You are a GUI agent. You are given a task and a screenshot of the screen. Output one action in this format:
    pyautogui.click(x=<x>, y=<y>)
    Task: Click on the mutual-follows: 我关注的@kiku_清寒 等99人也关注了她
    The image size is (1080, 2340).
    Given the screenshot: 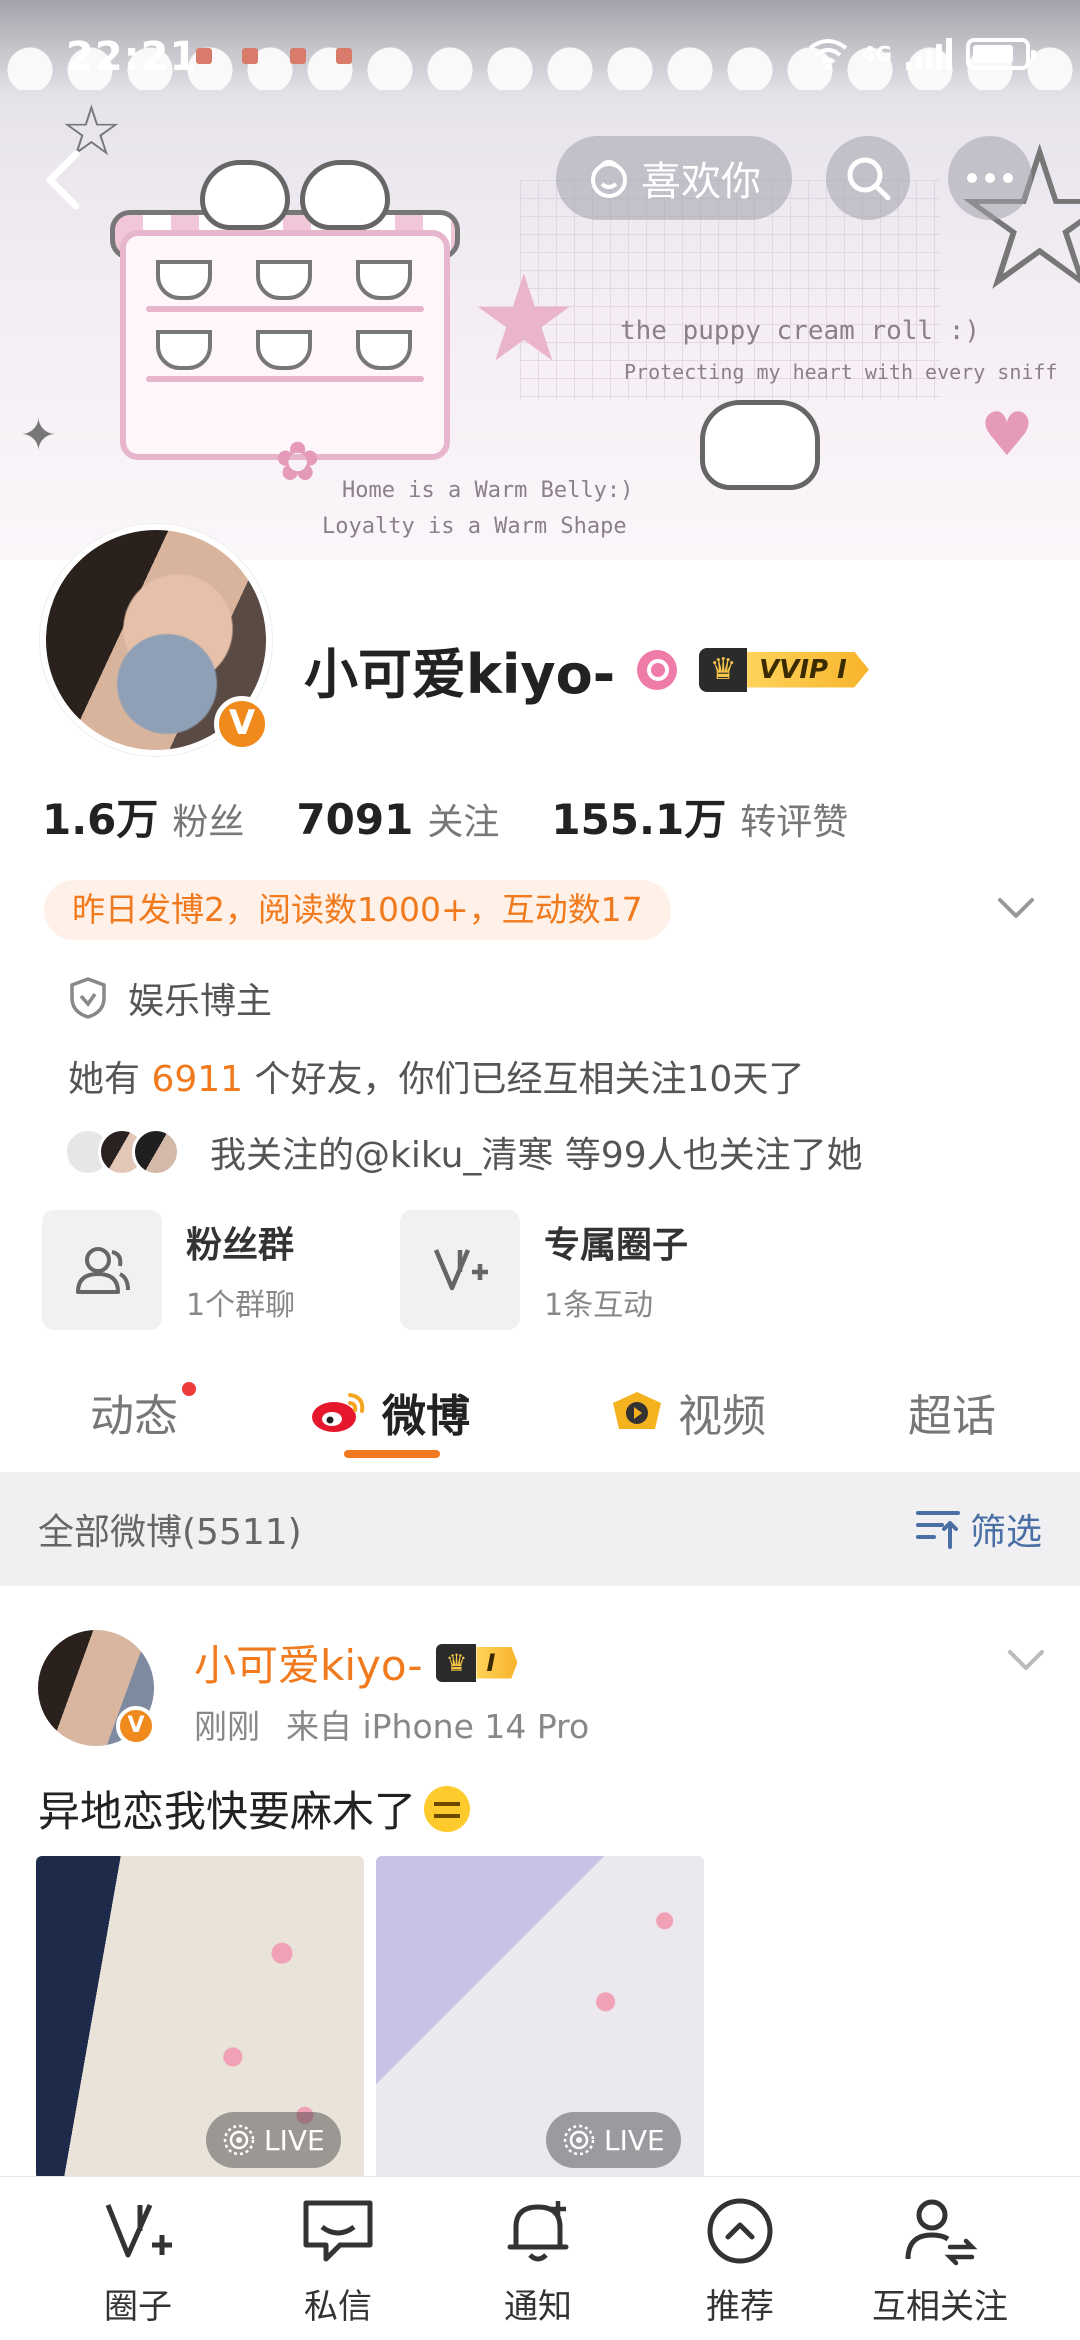 What is the action you would take?
    pyautogui.click(x=463, y=1152)
    